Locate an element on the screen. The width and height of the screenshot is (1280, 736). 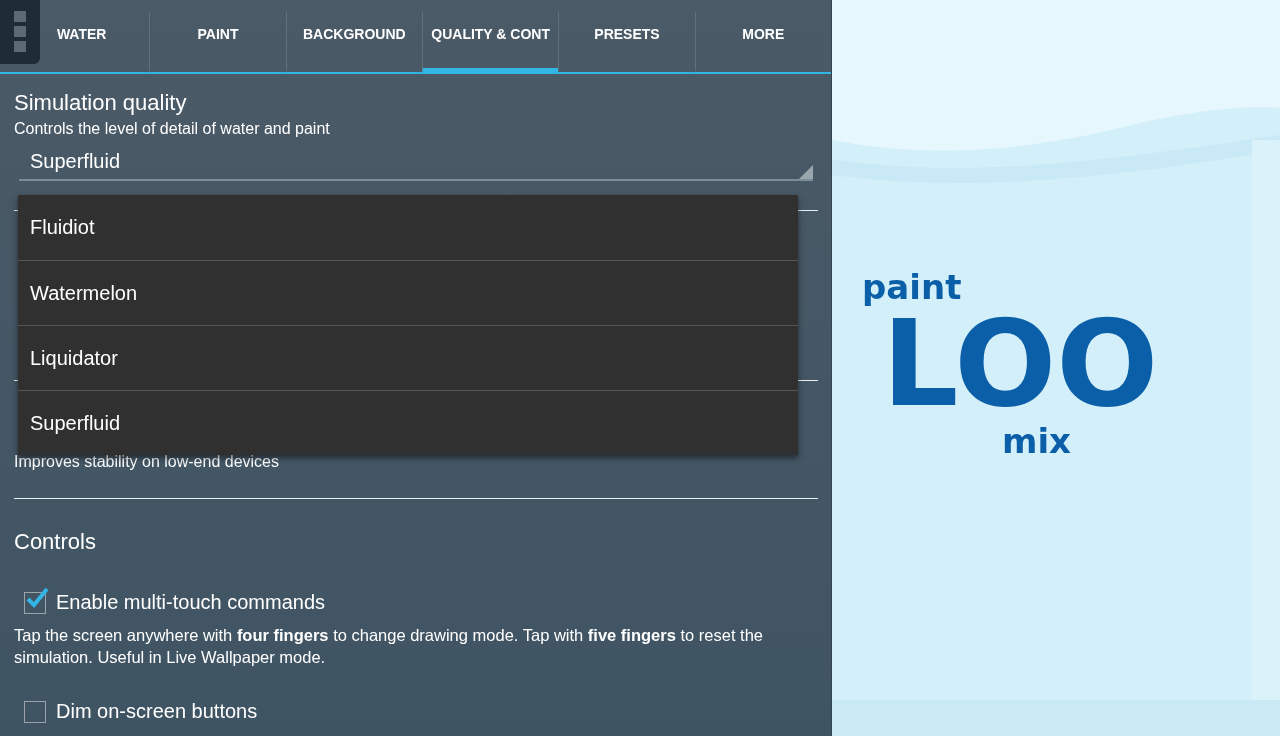
tab: PAINT is located at coordinates (217, 43).